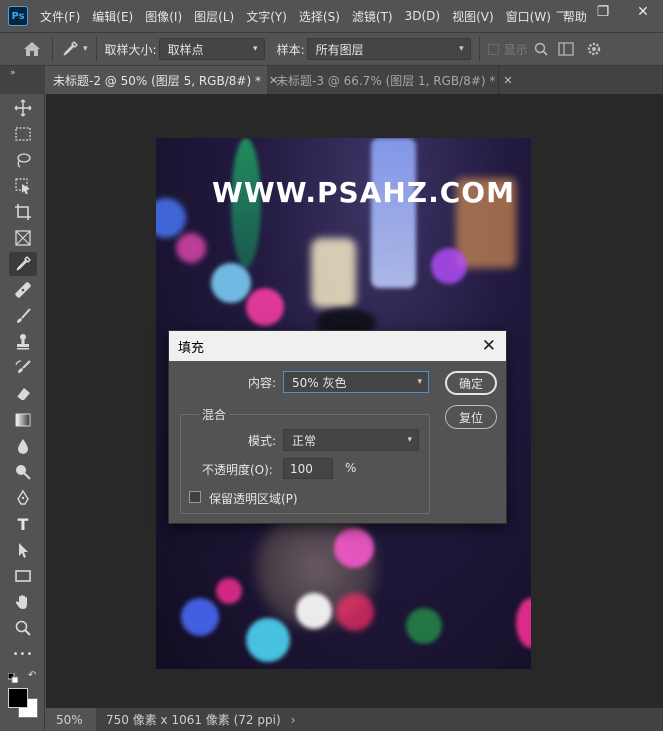 The image size is (663, 731). I want to click on preserve-transparency-checkbox, so click(195, 497).